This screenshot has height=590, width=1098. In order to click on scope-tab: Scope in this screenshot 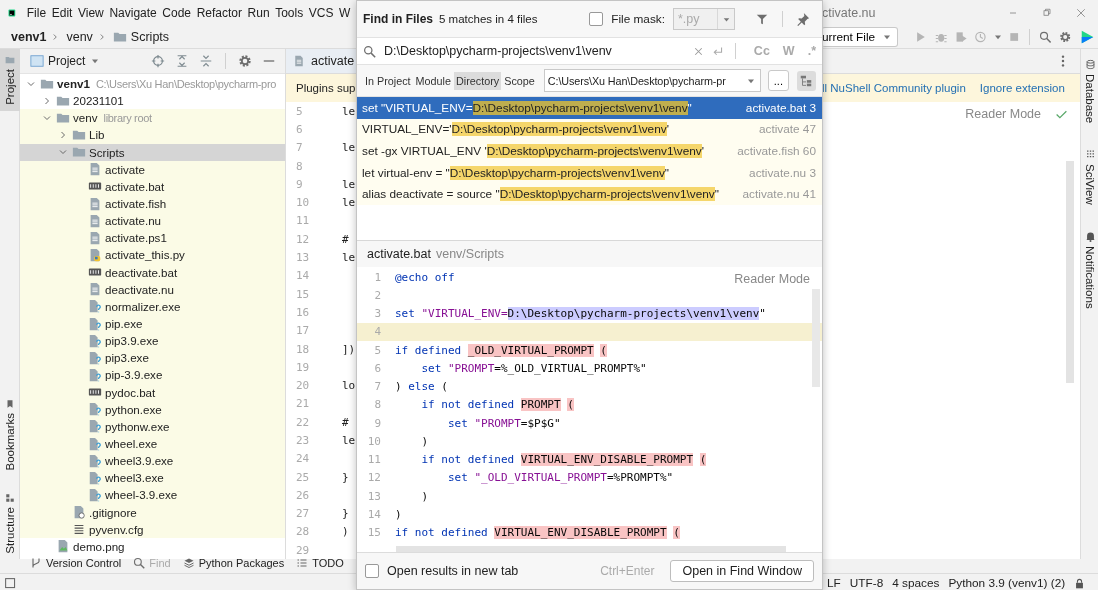, I will do `click(519, 80)`.